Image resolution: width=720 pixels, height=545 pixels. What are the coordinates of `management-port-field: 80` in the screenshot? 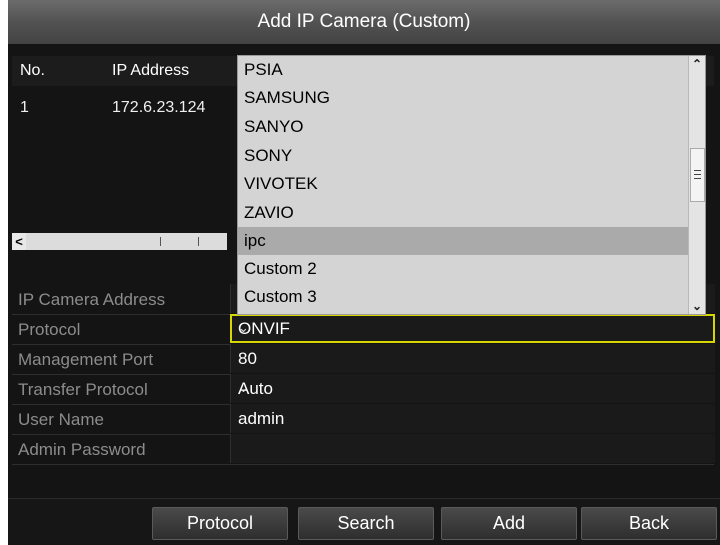 It's located at (472, 358).